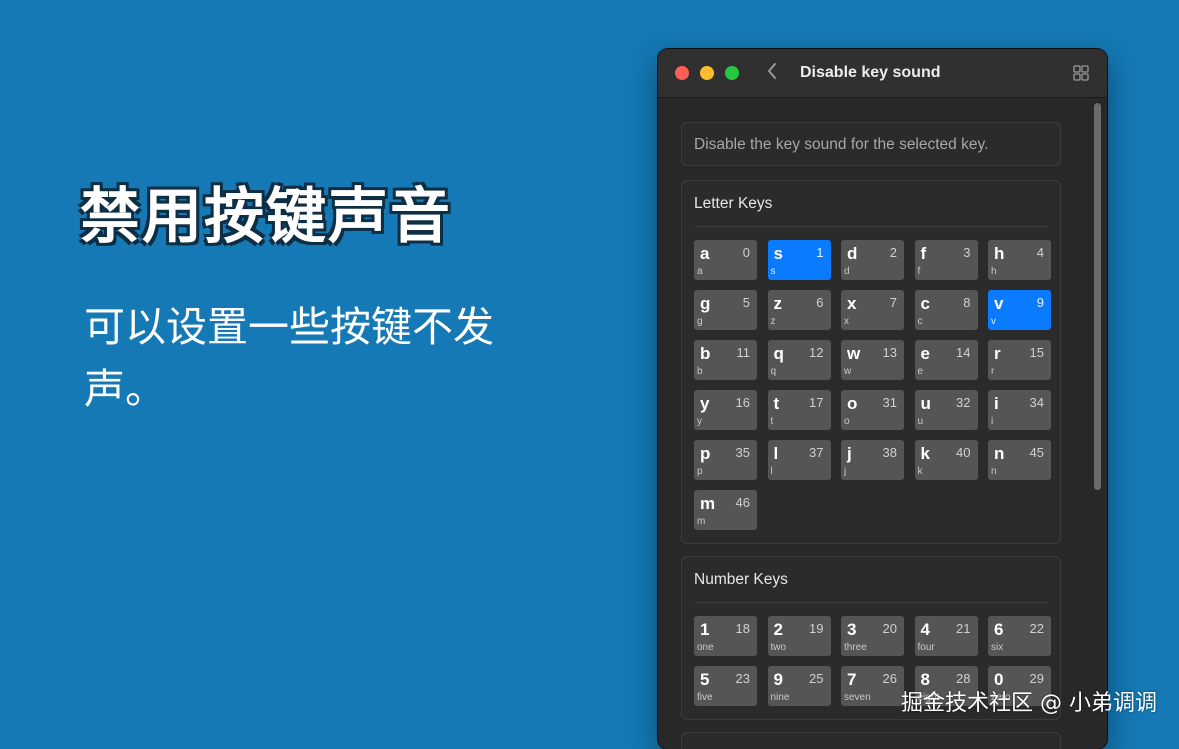 This screenshot has height=749, width=1179. I want to click on key-name: five, so click(705, 697).